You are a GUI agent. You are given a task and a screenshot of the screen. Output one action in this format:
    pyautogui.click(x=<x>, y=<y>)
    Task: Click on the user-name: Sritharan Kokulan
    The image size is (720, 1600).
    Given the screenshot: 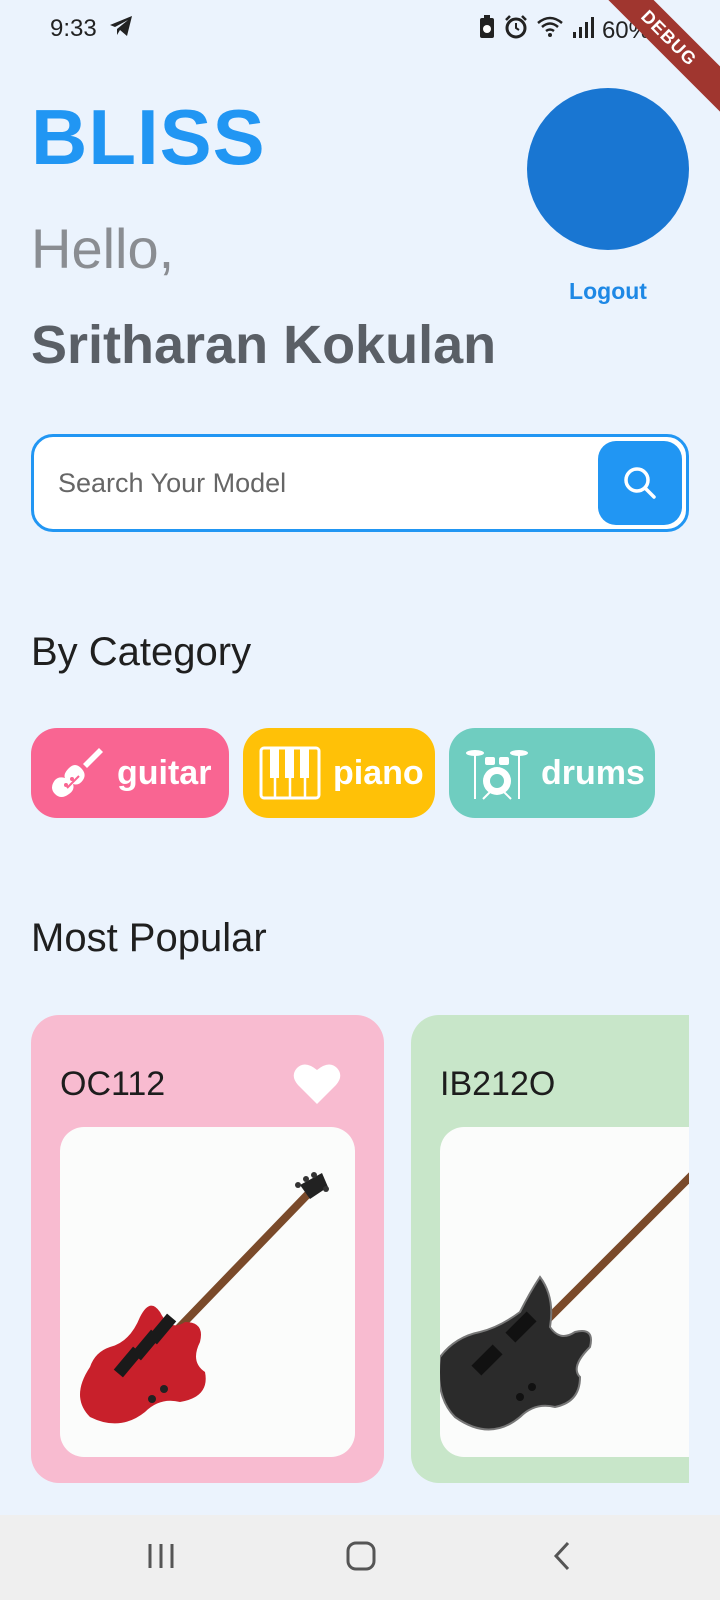 What is the action you would take?
    pyautogui.click(x=264, y=345)
    